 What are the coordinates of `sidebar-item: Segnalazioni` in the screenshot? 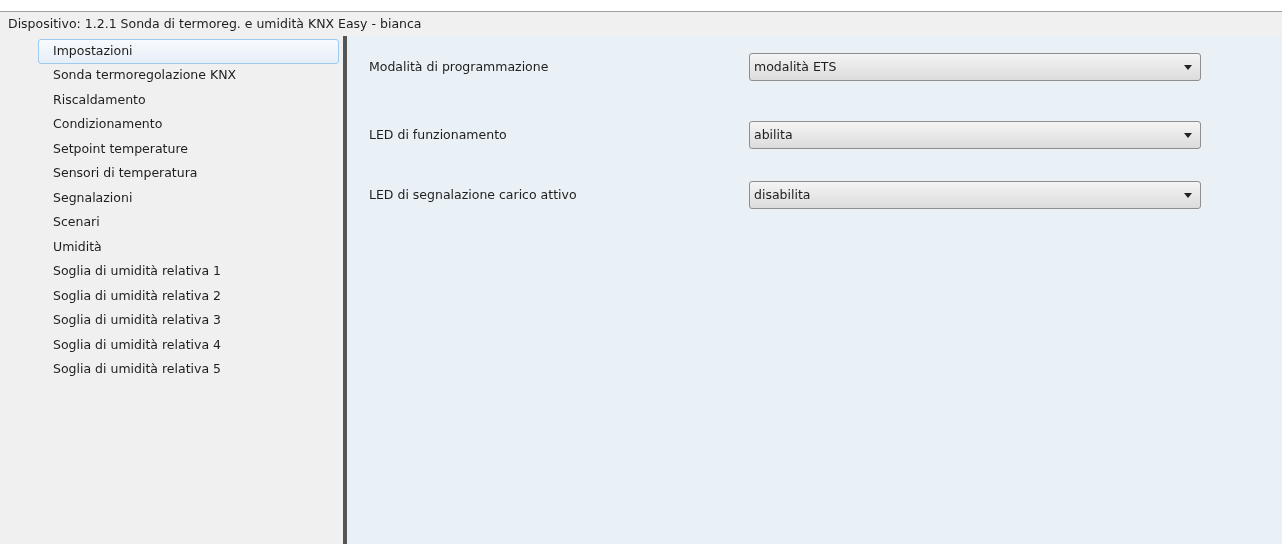 It's located at (188, 198).